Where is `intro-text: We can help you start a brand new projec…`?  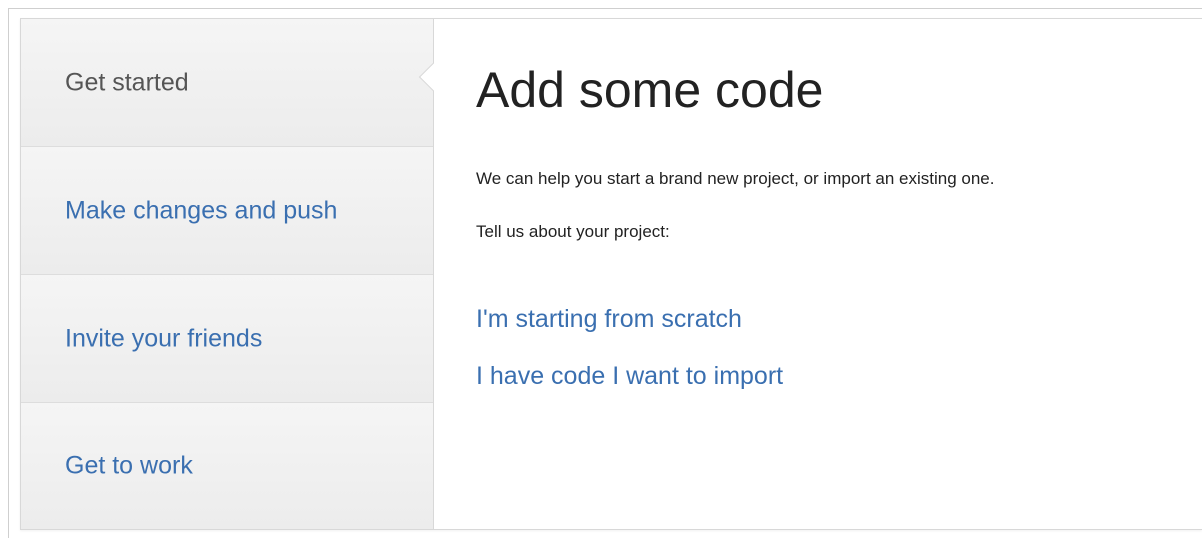
intro-text: We can help you start a brand new projec… is located at coordinates (735, 178).